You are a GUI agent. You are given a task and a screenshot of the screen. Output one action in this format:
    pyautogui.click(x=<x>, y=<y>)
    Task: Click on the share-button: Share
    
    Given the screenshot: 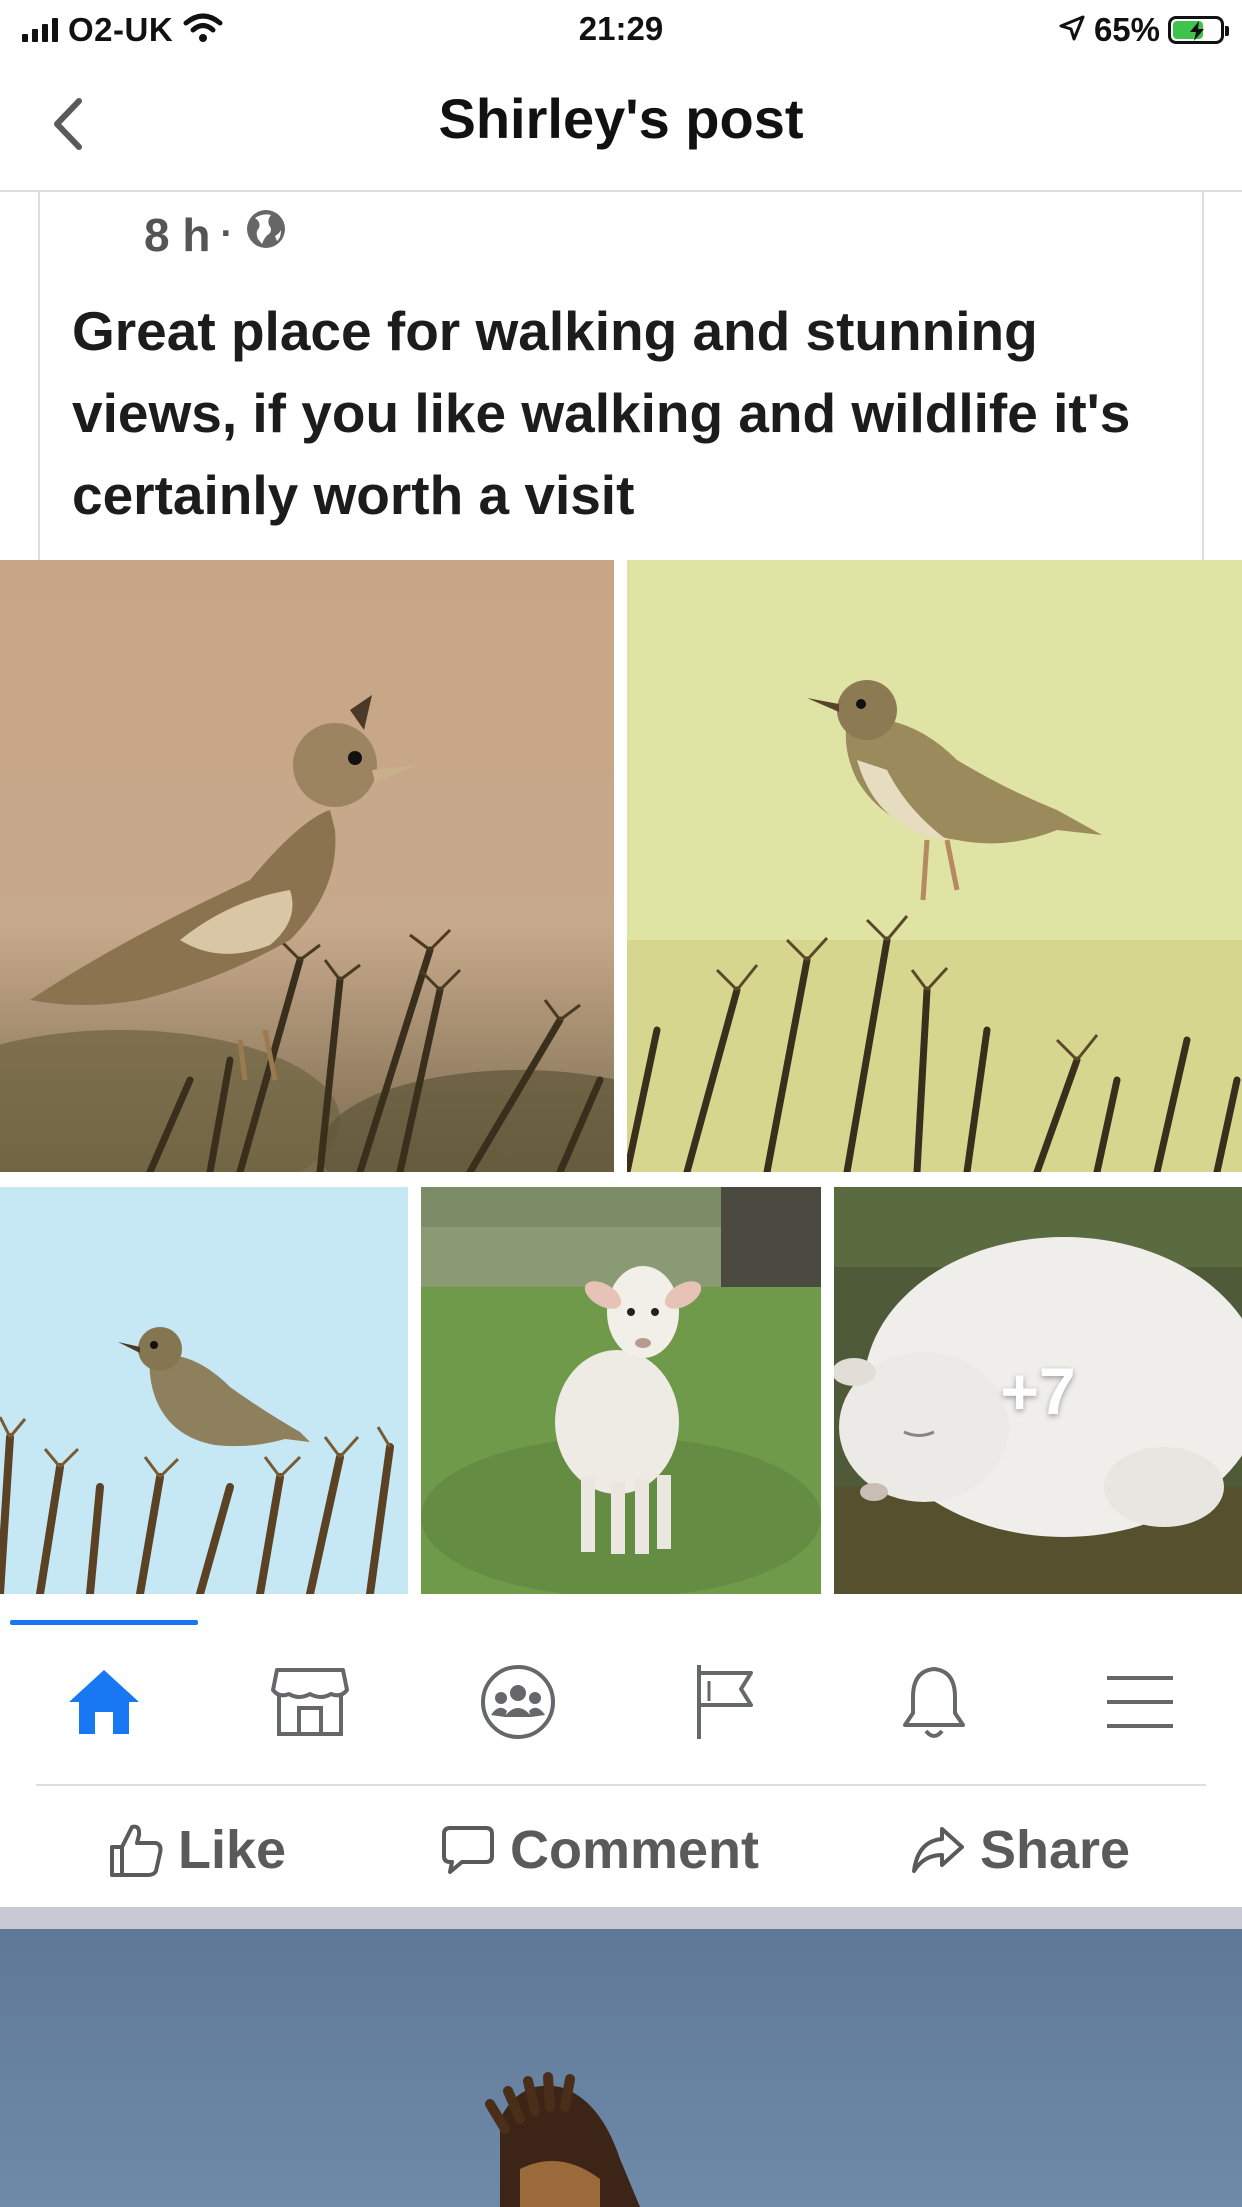 What is the action you would take?
    pyautogui.click(x=1020, y=1850)
    